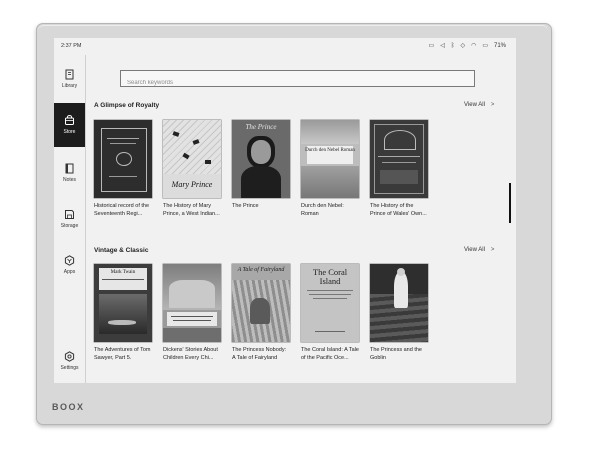 This screenshot has width=600, height=460. Describe the element at coordinates (123, 303) in the screenshot. I see `book-cover: Mark Twain` at that location.